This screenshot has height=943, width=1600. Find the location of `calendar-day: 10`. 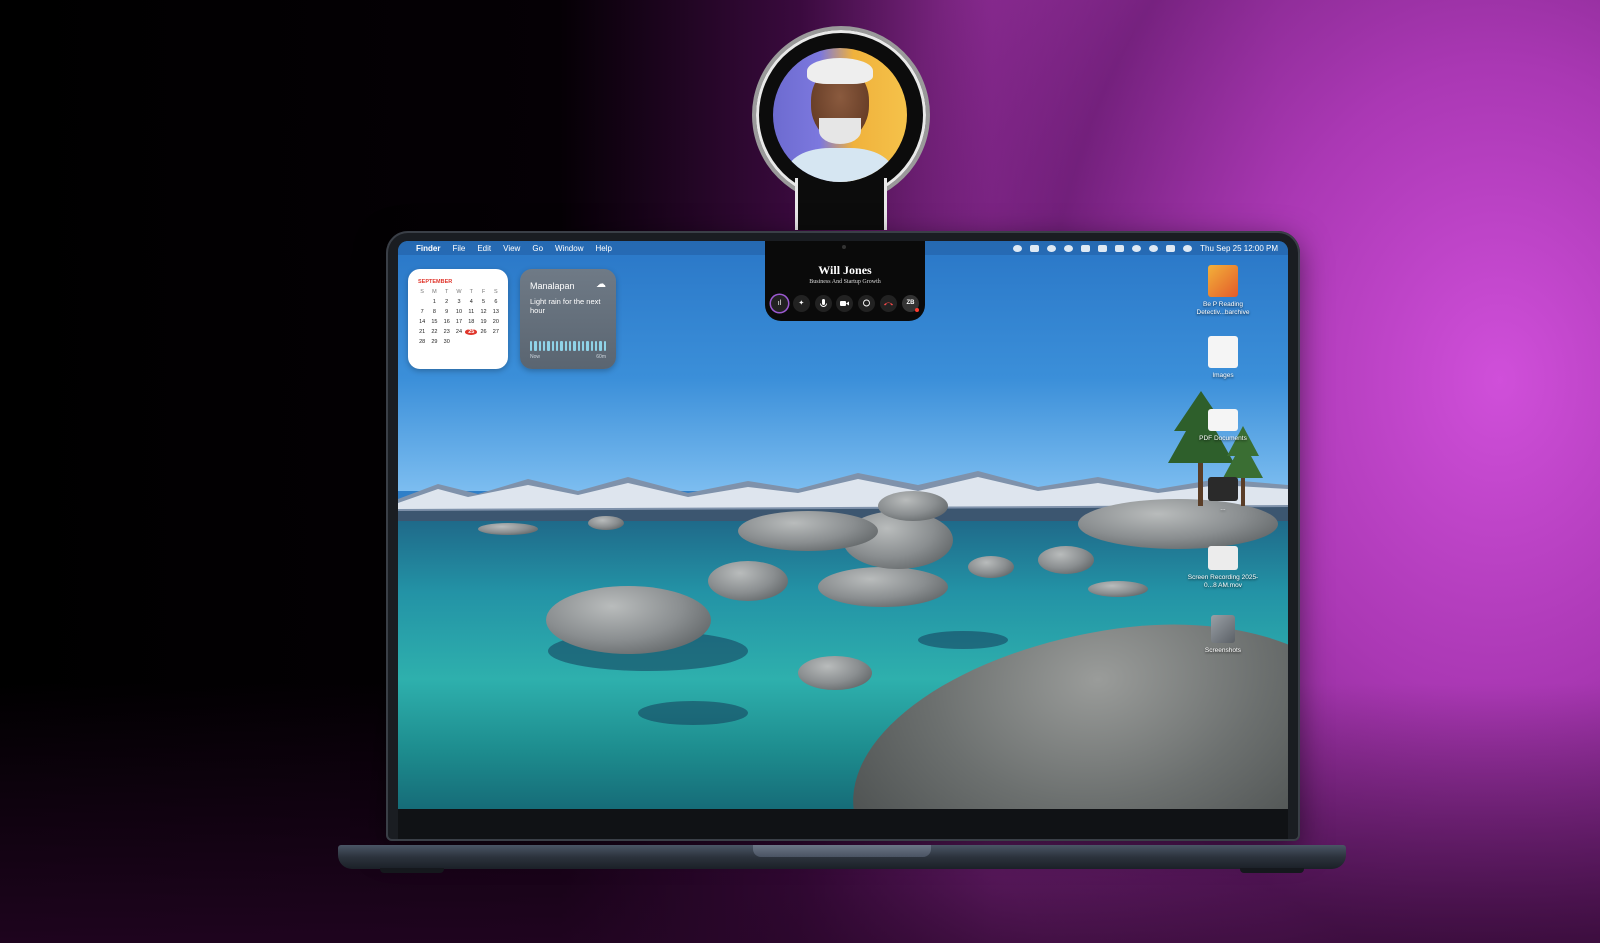

calendar-day: 10 is located at coordinates (459, 312).